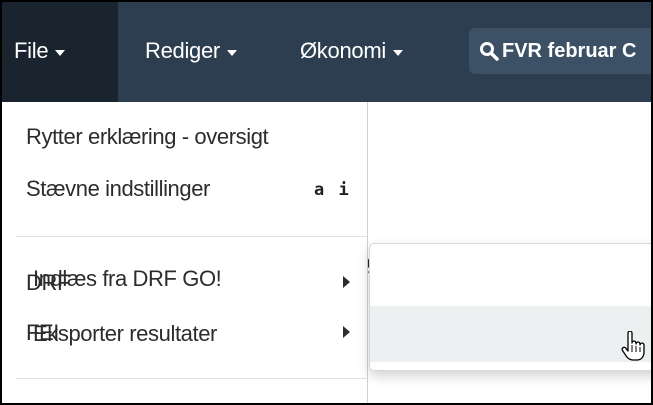  I want to click on submenu-item-indlaes-fra-drf-go: Indlæs fra DRF GO!, so click(127, 279).